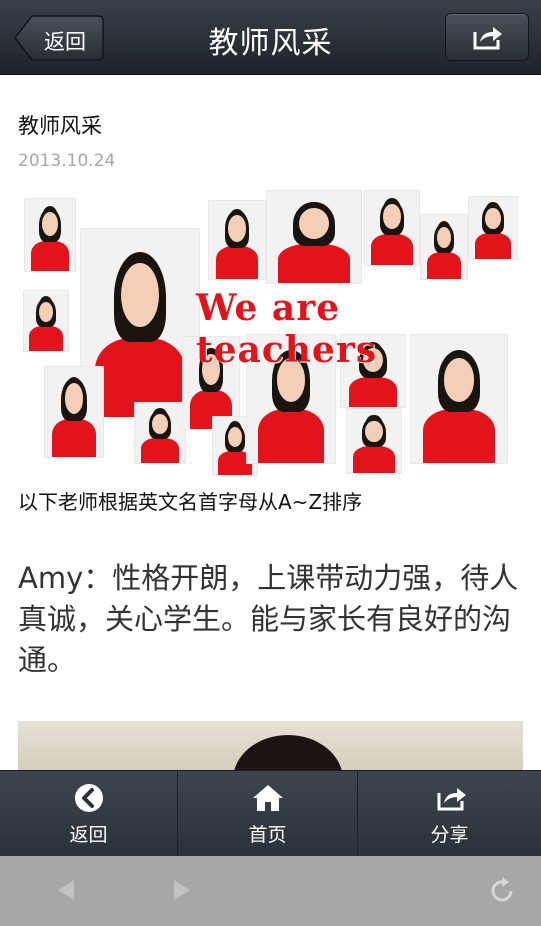  I want to click on teacher-description-amy: Amy：性格开朗，上课带动力强，待人真诚，关心学生。能与家长有良好的沟通。, so click(268, 619).